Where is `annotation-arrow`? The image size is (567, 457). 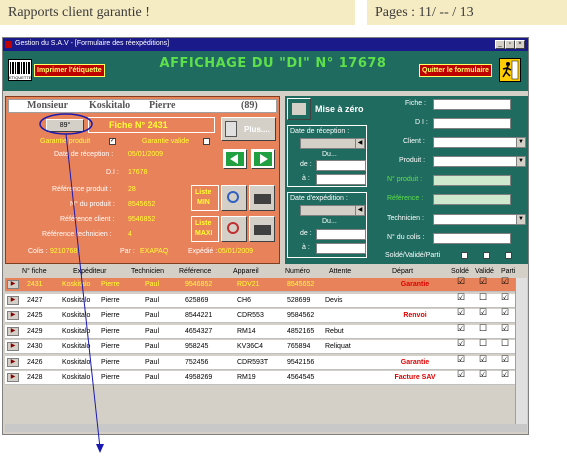
annotation-arrow is located at coordinates (71, 283).